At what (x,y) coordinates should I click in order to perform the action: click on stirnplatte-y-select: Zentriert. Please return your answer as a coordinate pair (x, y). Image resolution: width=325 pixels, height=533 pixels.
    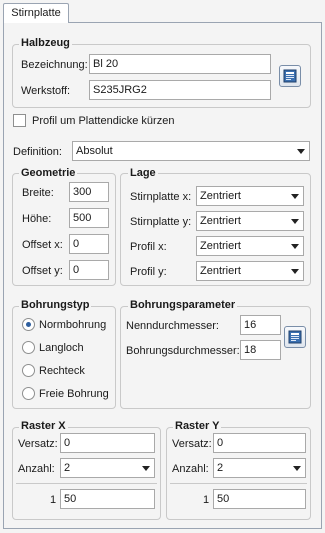
    Looking at the image, I should click on (250, 221).